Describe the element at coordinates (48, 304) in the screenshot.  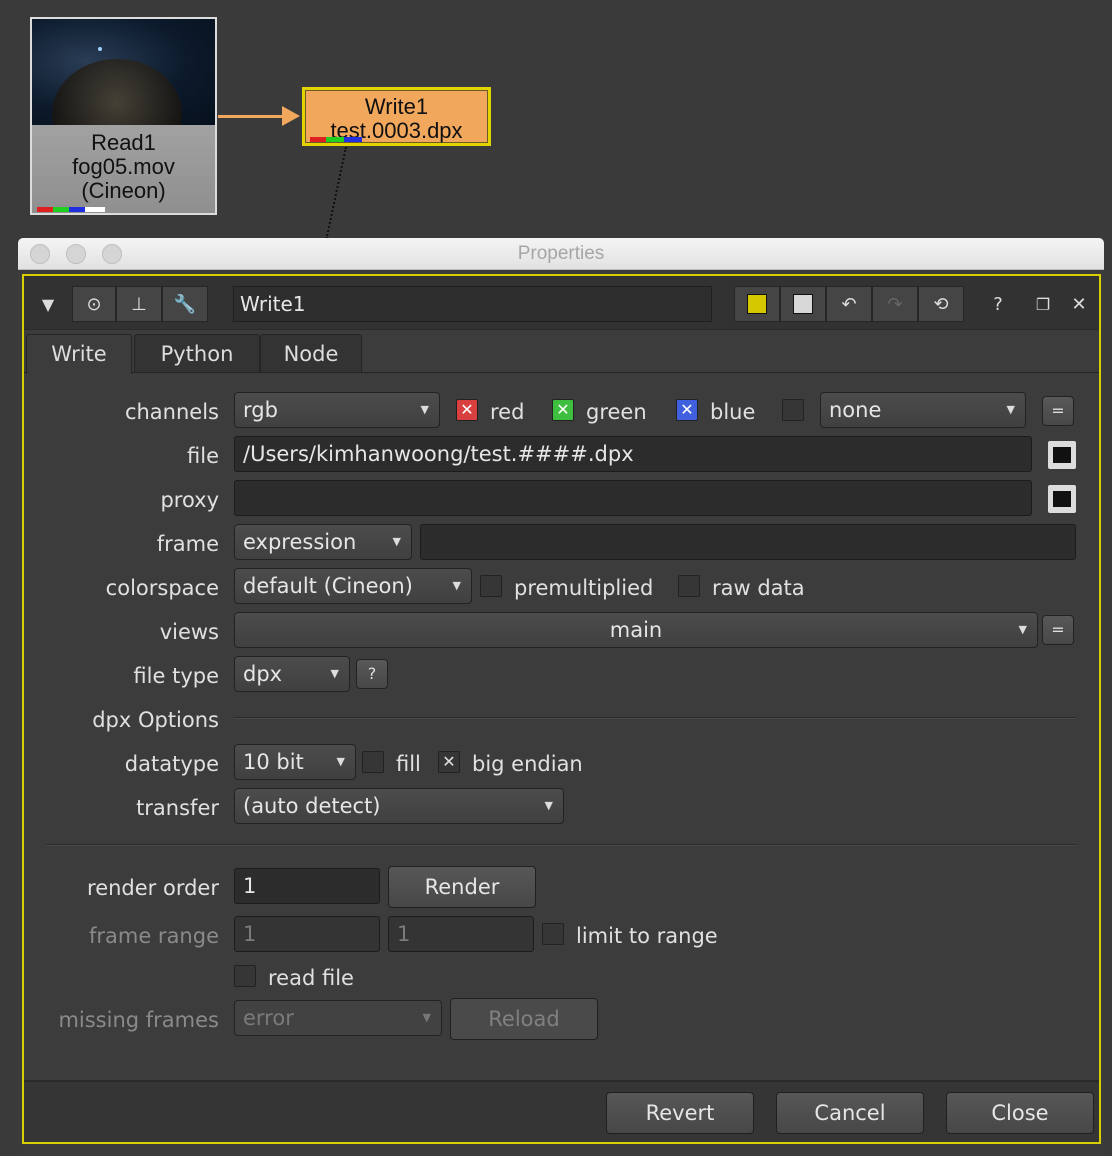
I see `collapse-triangle-icon: ▼` at that location.